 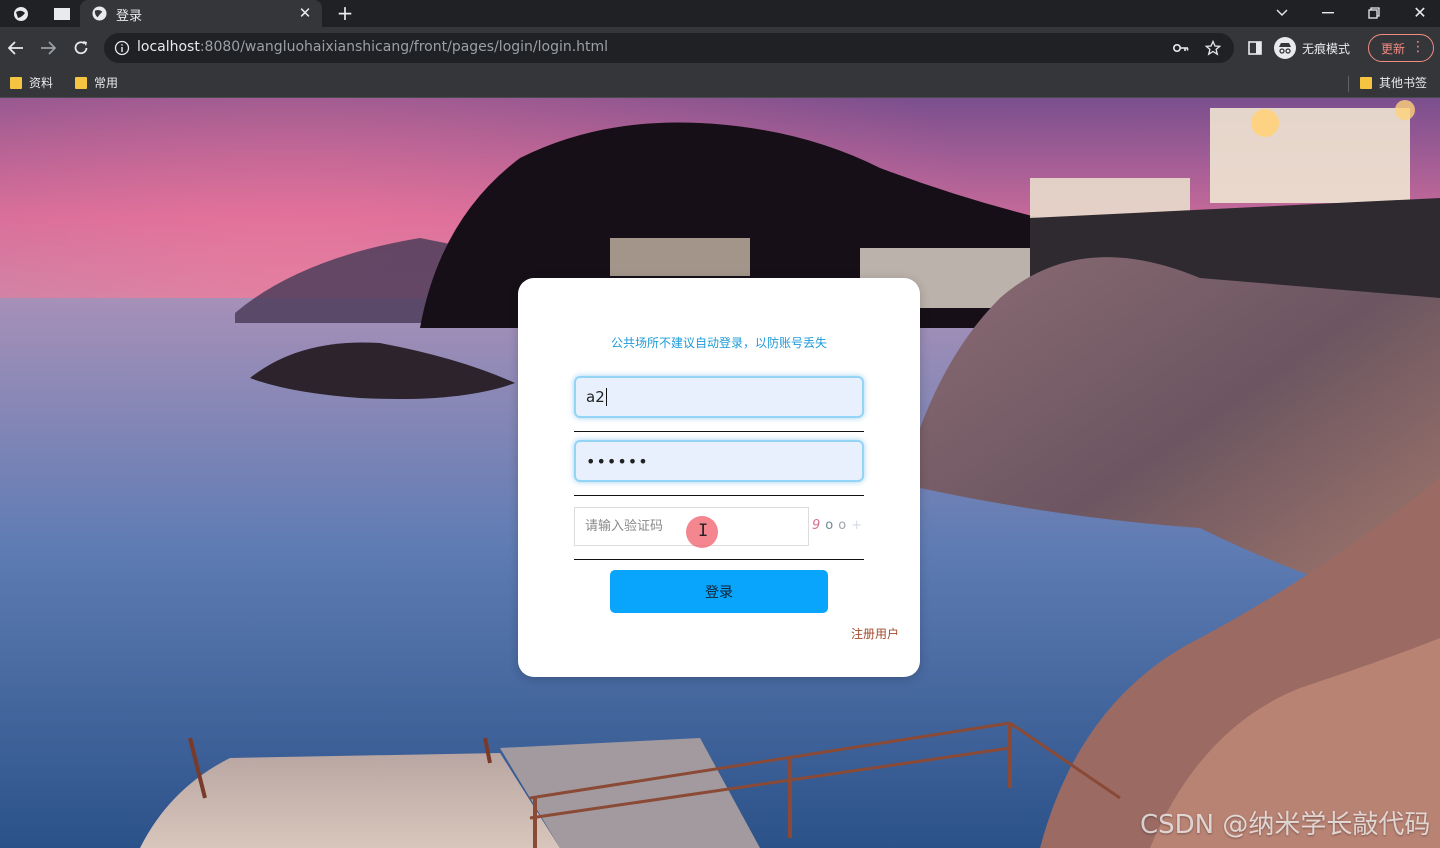 I want to click on incognito-label: 无痕模式, so click(x=1326, y=48).